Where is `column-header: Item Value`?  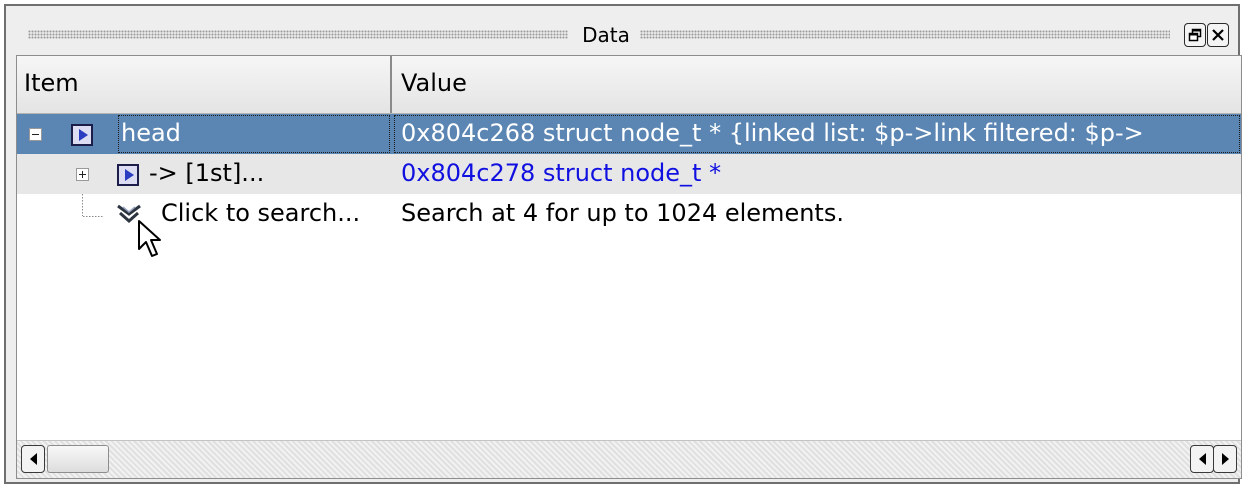
column-header: Item Value is located at coordinates (629, 85).